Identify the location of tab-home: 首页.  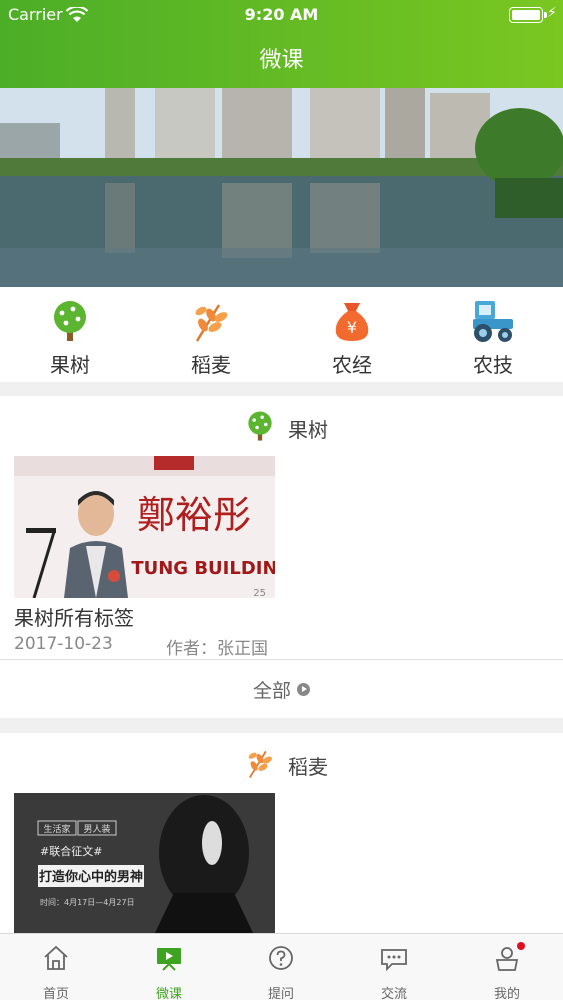
(56, 967).